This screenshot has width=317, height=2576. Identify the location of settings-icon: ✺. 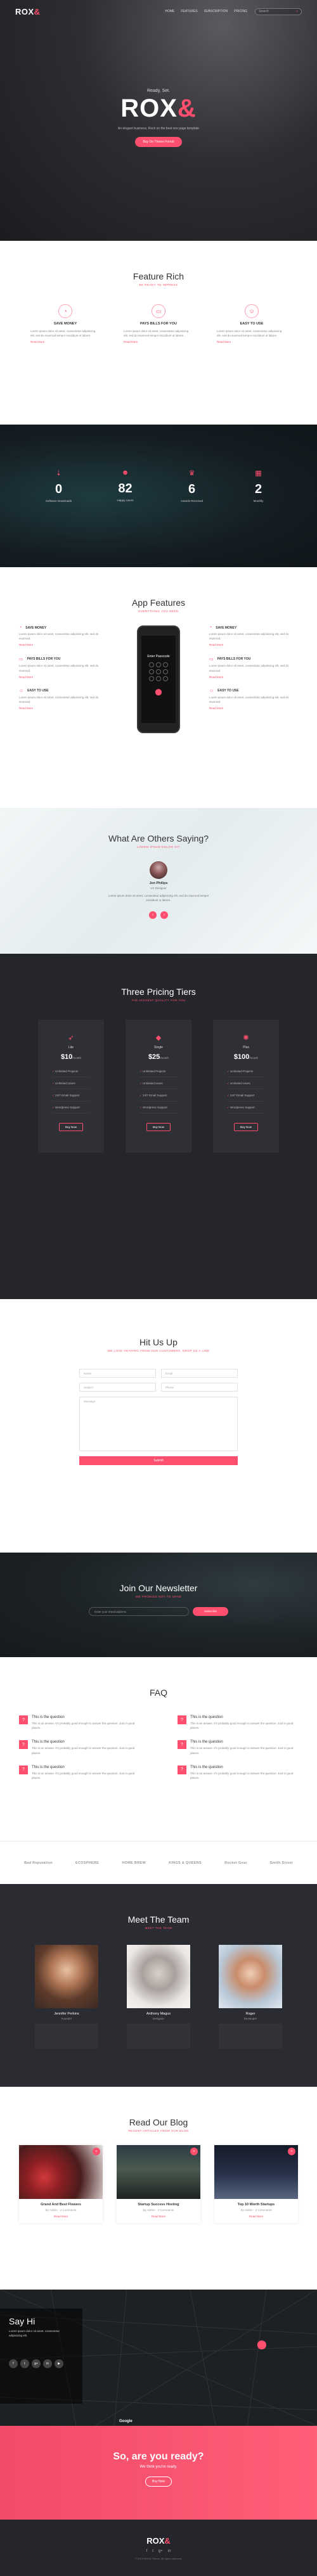
(246, 1038).